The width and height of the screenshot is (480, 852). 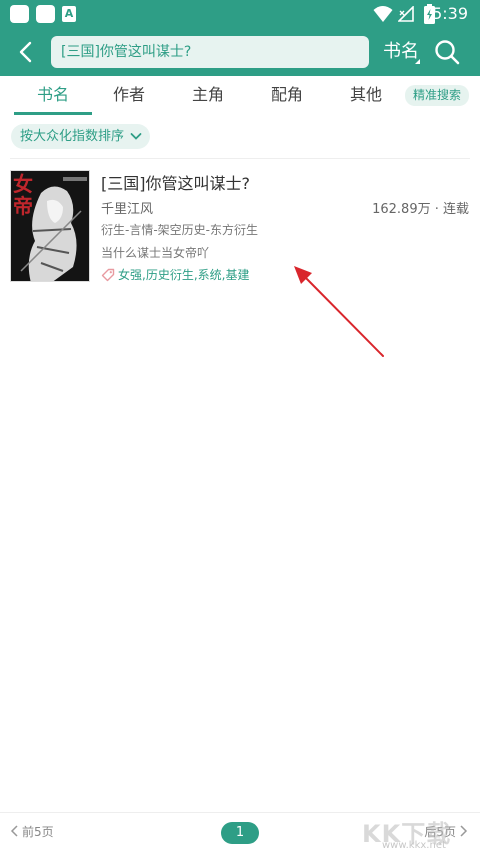 I want to click on chevron-left-icon, so click(x=14, y=831).